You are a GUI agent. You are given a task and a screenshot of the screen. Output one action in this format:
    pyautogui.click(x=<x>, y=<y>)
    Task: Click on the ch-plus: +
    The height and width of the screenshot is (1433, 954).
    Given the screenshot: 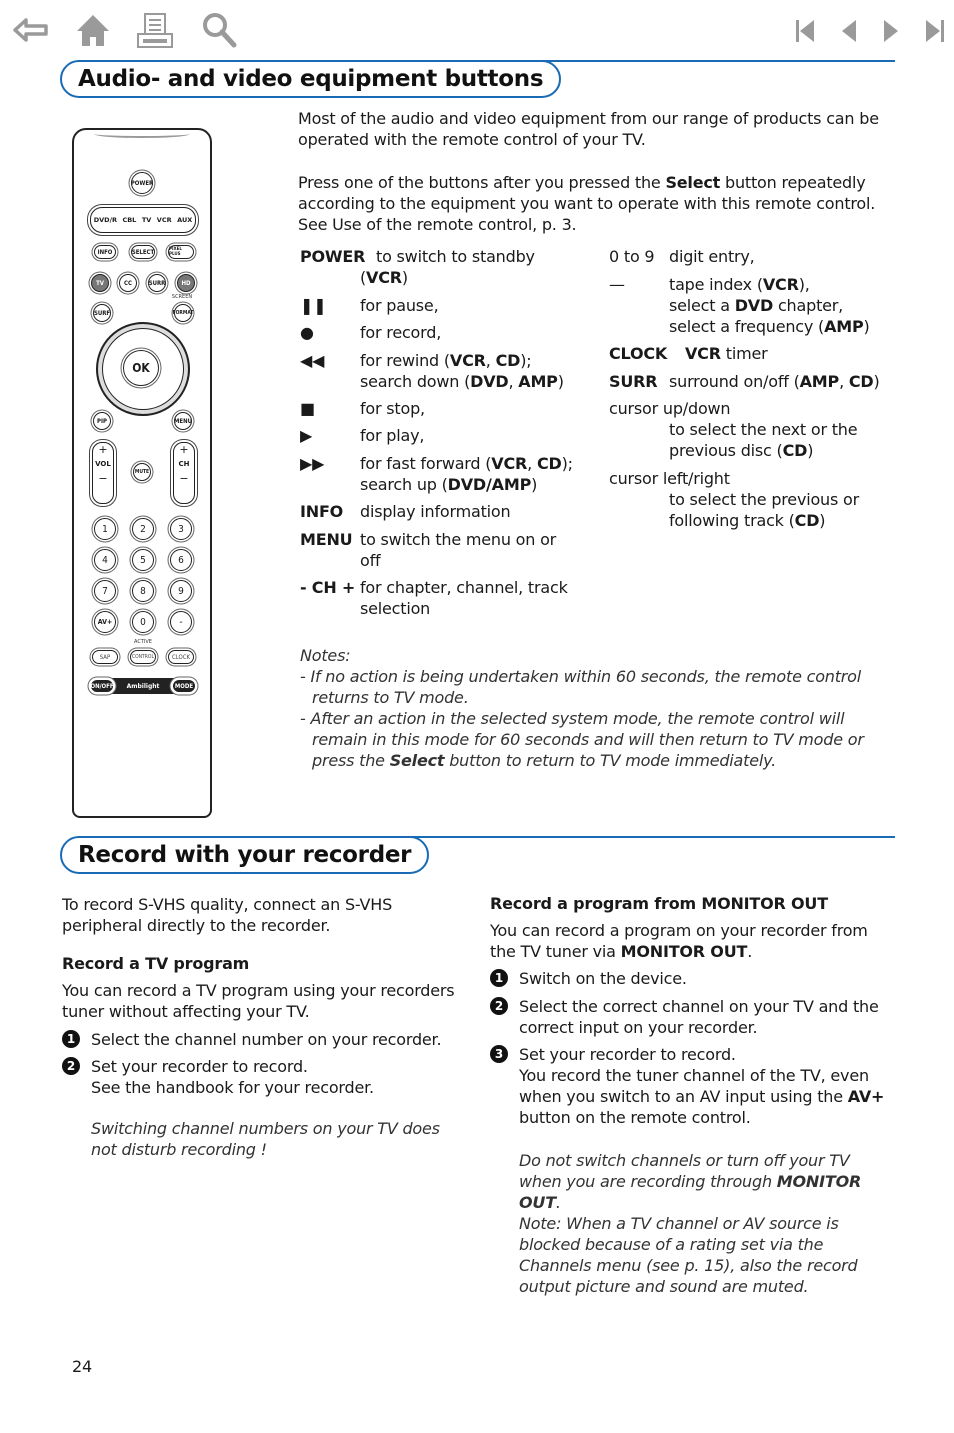 What is the action you would take?
    pyautogui.click(x=184, y=449)
    